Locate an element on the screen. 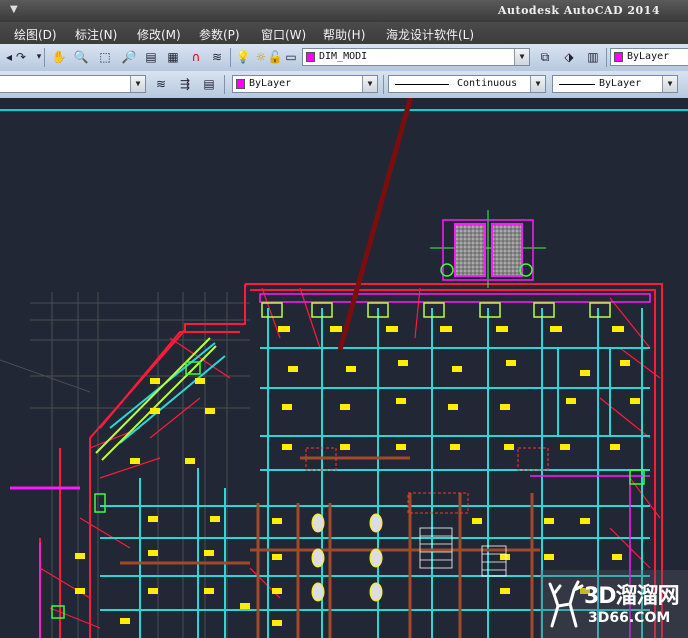 This screenshot has width=688, height=638. color-value-top: ByLayer is located at coordinates (648, 56).